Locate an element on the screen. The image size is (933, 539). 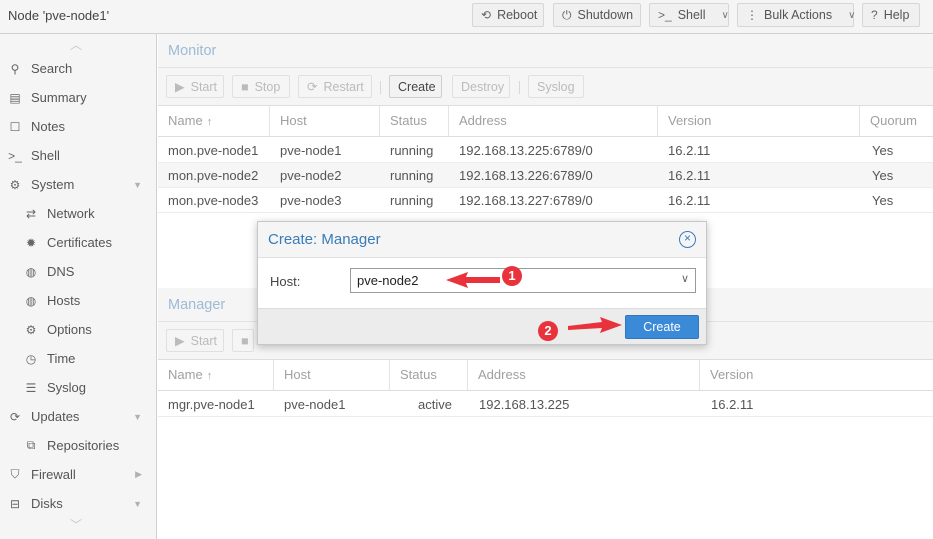
step-badge-1: 1 is located at coordinates (512, 276).